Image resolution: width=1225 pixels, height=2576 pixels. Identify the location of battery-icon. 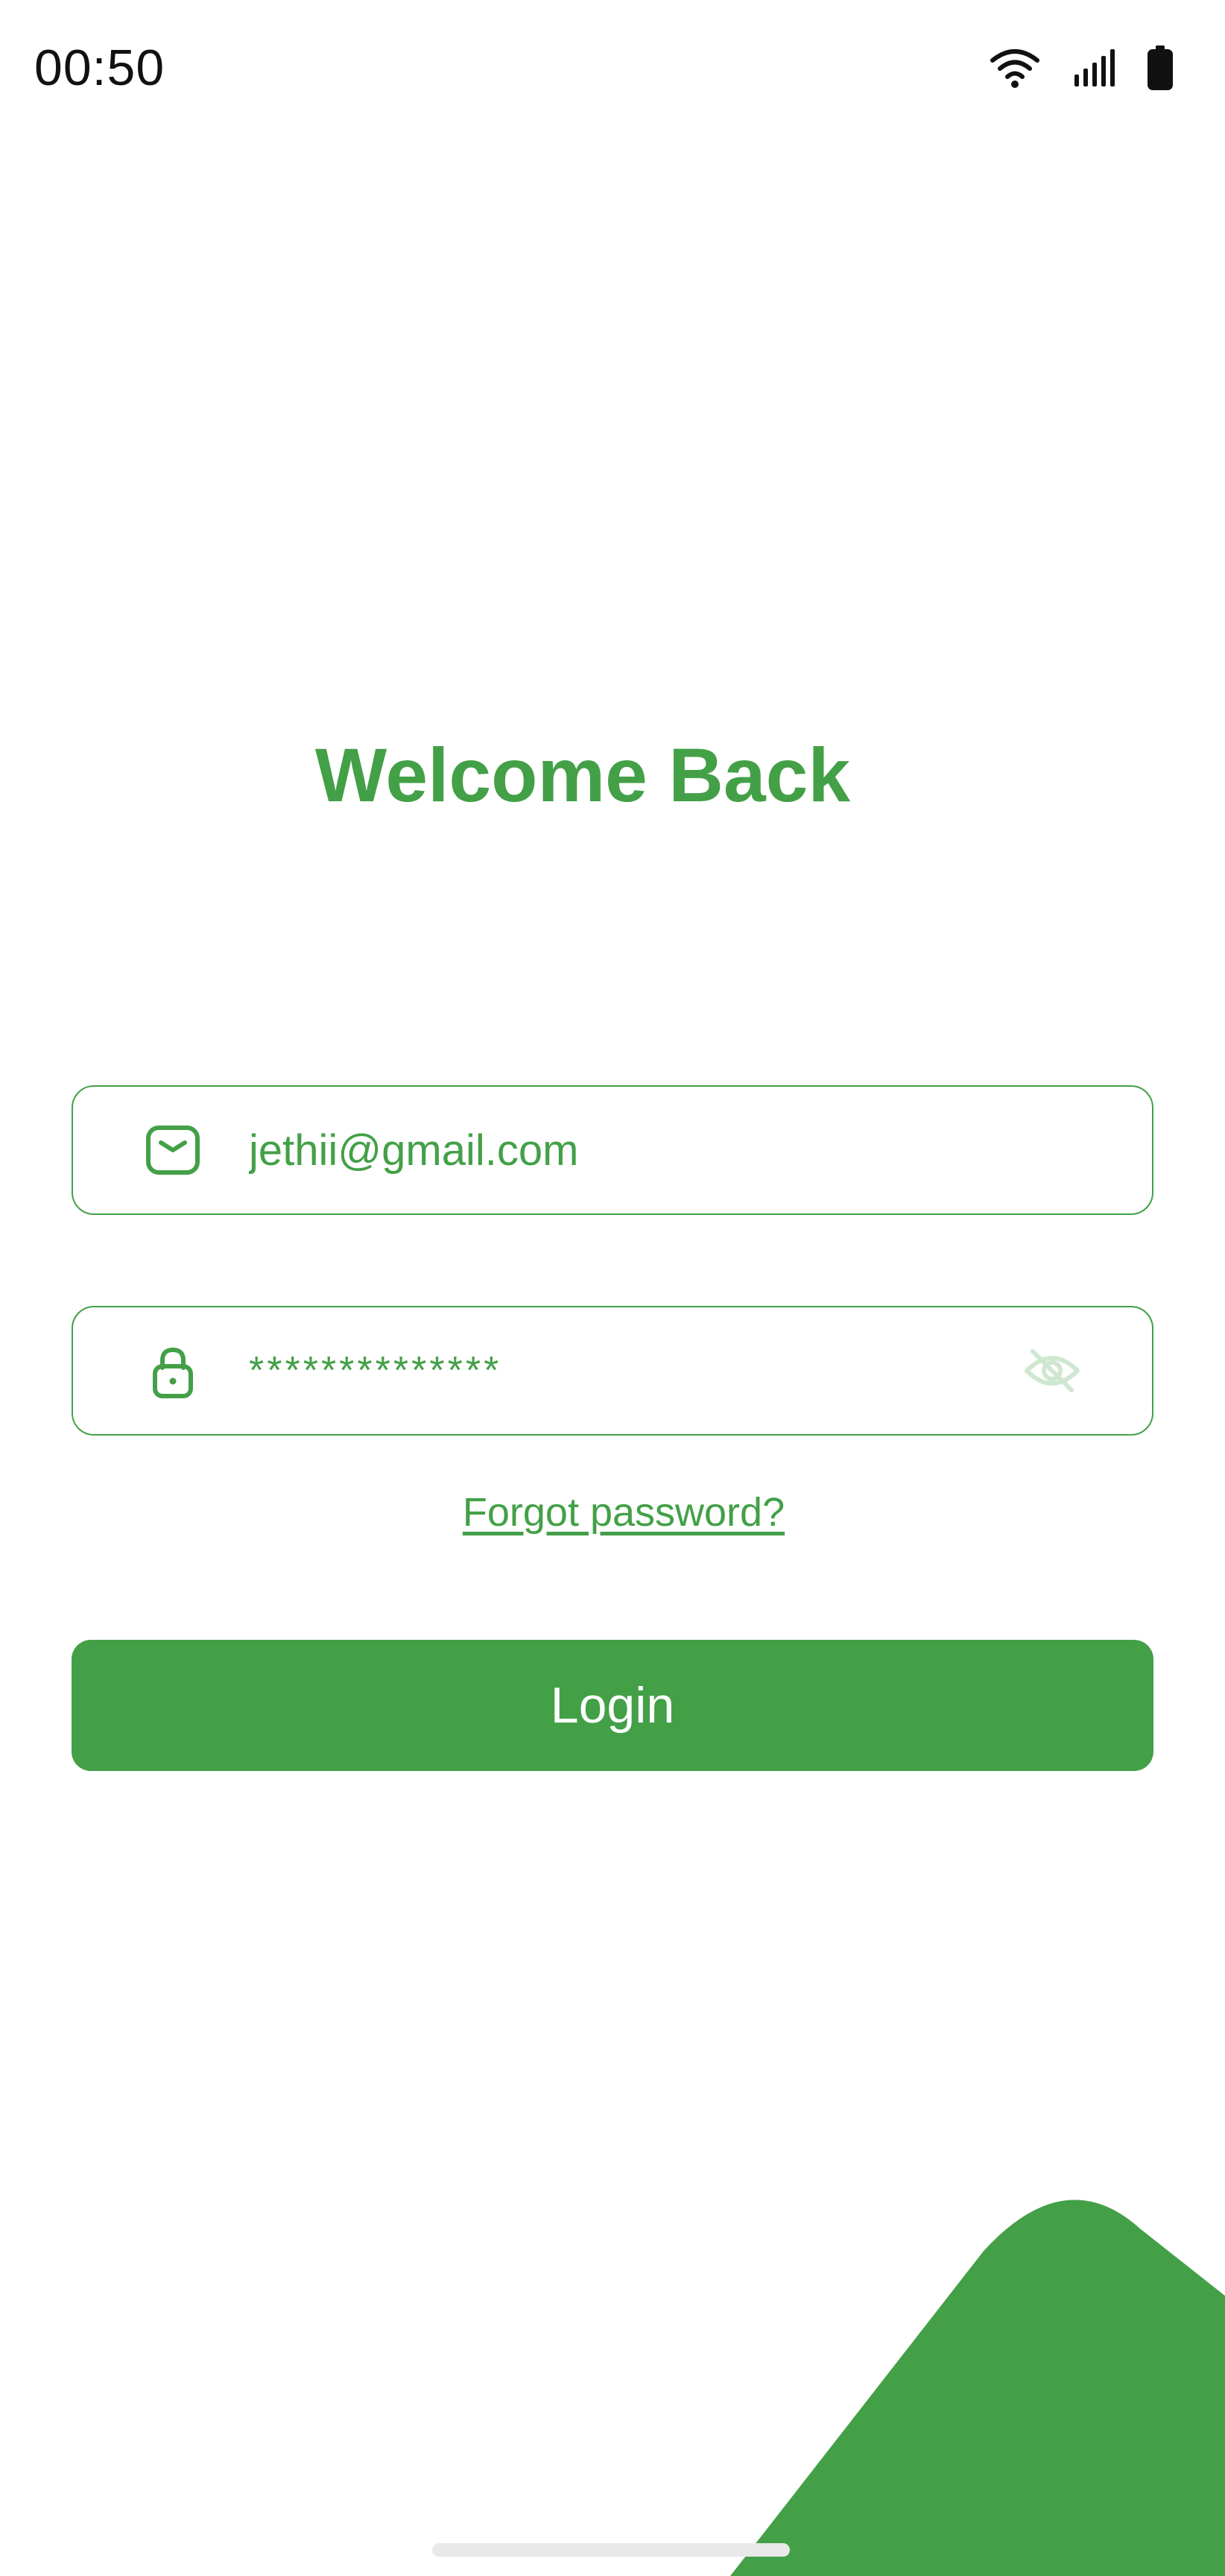
(1161, 67).